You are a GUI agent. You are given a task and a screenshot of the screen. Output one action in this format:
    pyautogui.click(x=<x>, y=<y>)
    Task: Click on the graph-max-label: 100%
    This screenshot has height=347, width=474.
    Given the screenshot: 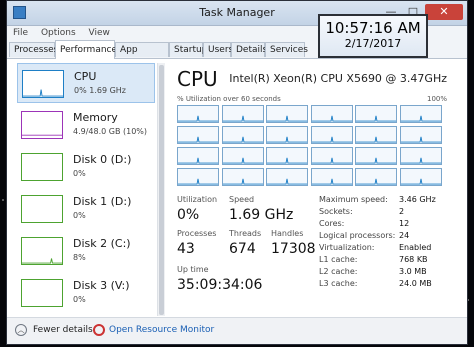 What is the action you would take?
    pyautogui.click(x=436, y=99)
    